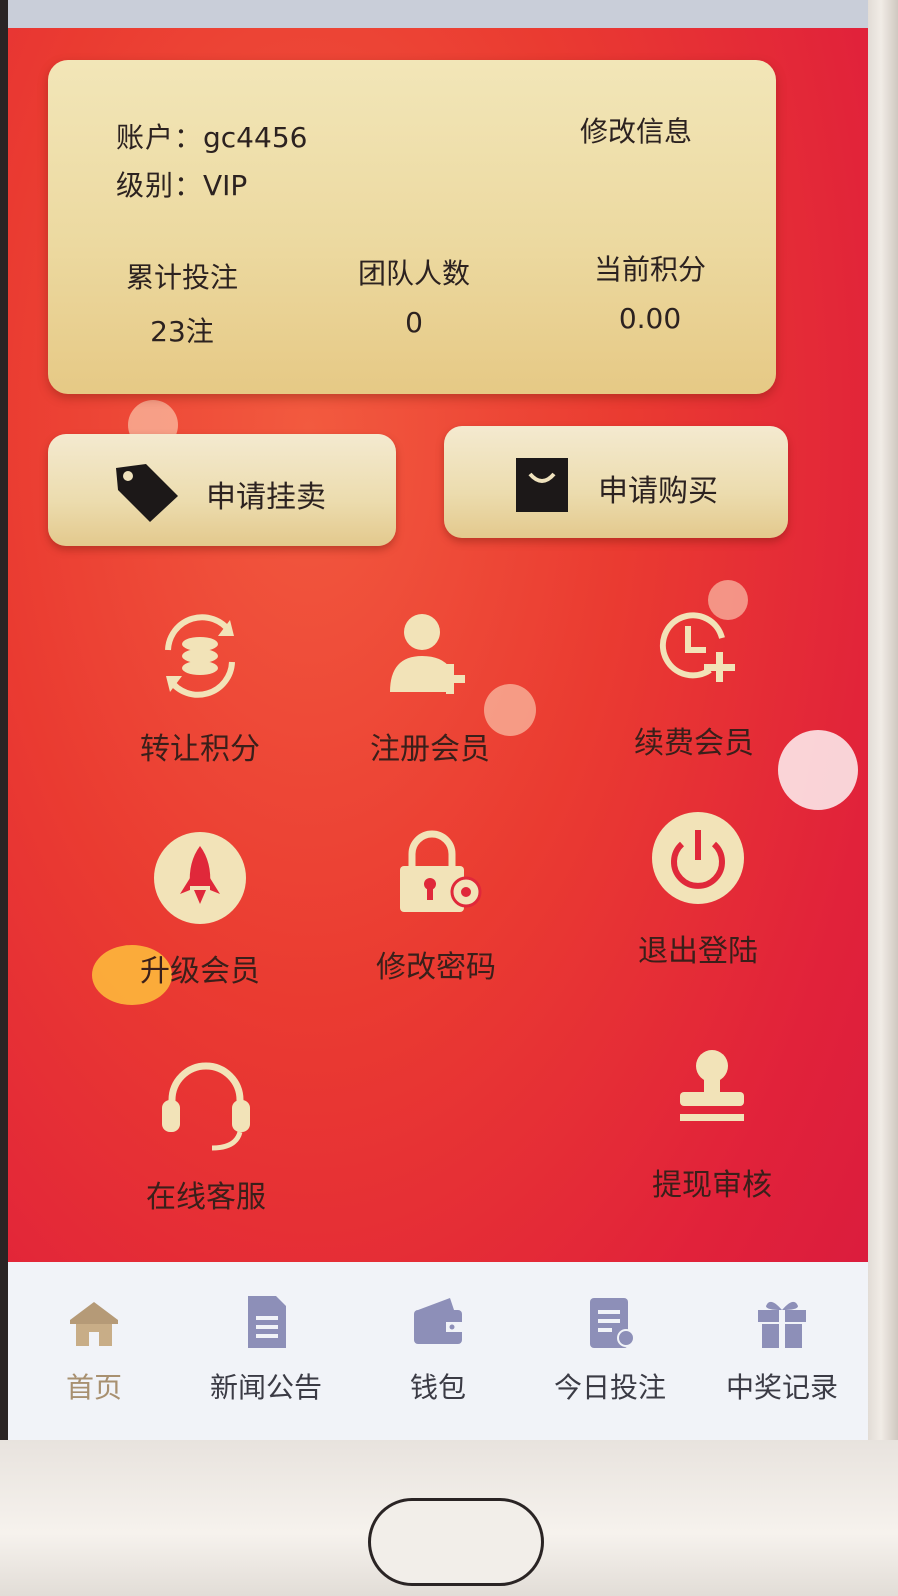 The width and height of the screenshot is (898, 1596). I want to click on stat-value: 0.00, so click(650, 318).